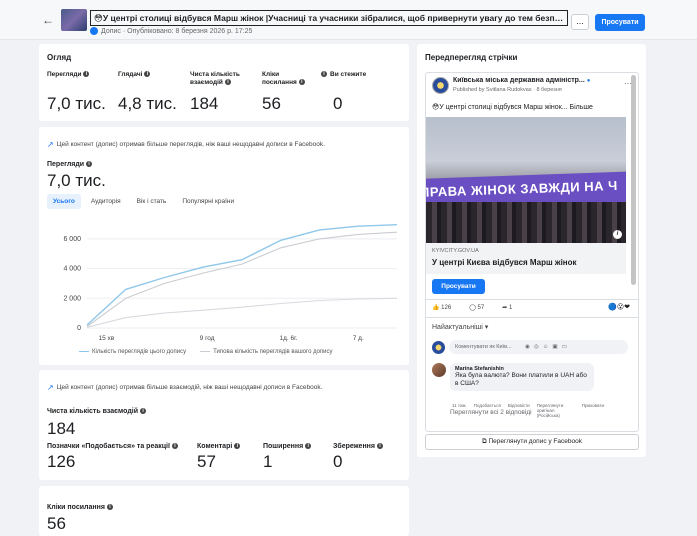 This screenshot has width=697, height=536. What do you see at coordinates (358, 457) in the screenshot?
I see `metric-saves: Збереження i 0` at bounding box center [358, 457].